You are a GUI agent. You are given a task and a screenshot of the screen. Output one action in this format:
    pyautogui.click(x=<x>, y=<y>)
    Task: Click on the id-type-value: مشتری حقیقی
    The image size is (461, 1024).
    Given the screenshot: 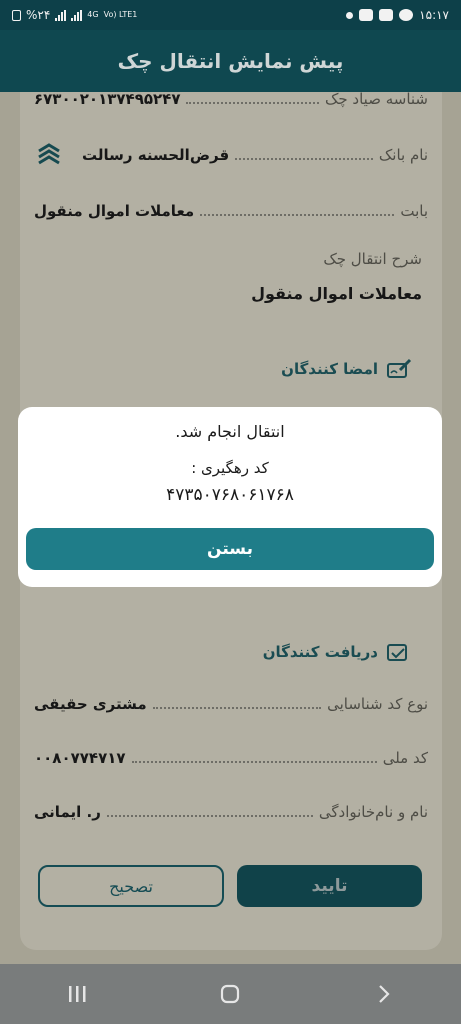 What is the action you would take?
    pyautogui.click(x=90, y=704)
    